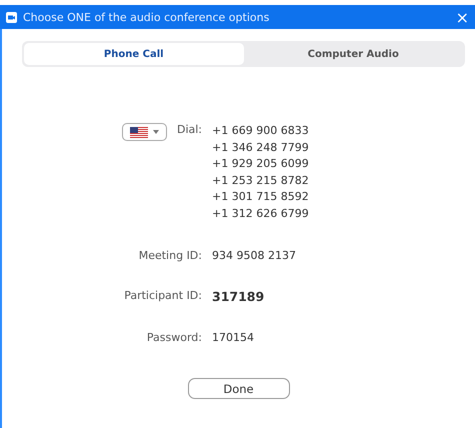  I want to click on country-dropdown, so click(144, 132).